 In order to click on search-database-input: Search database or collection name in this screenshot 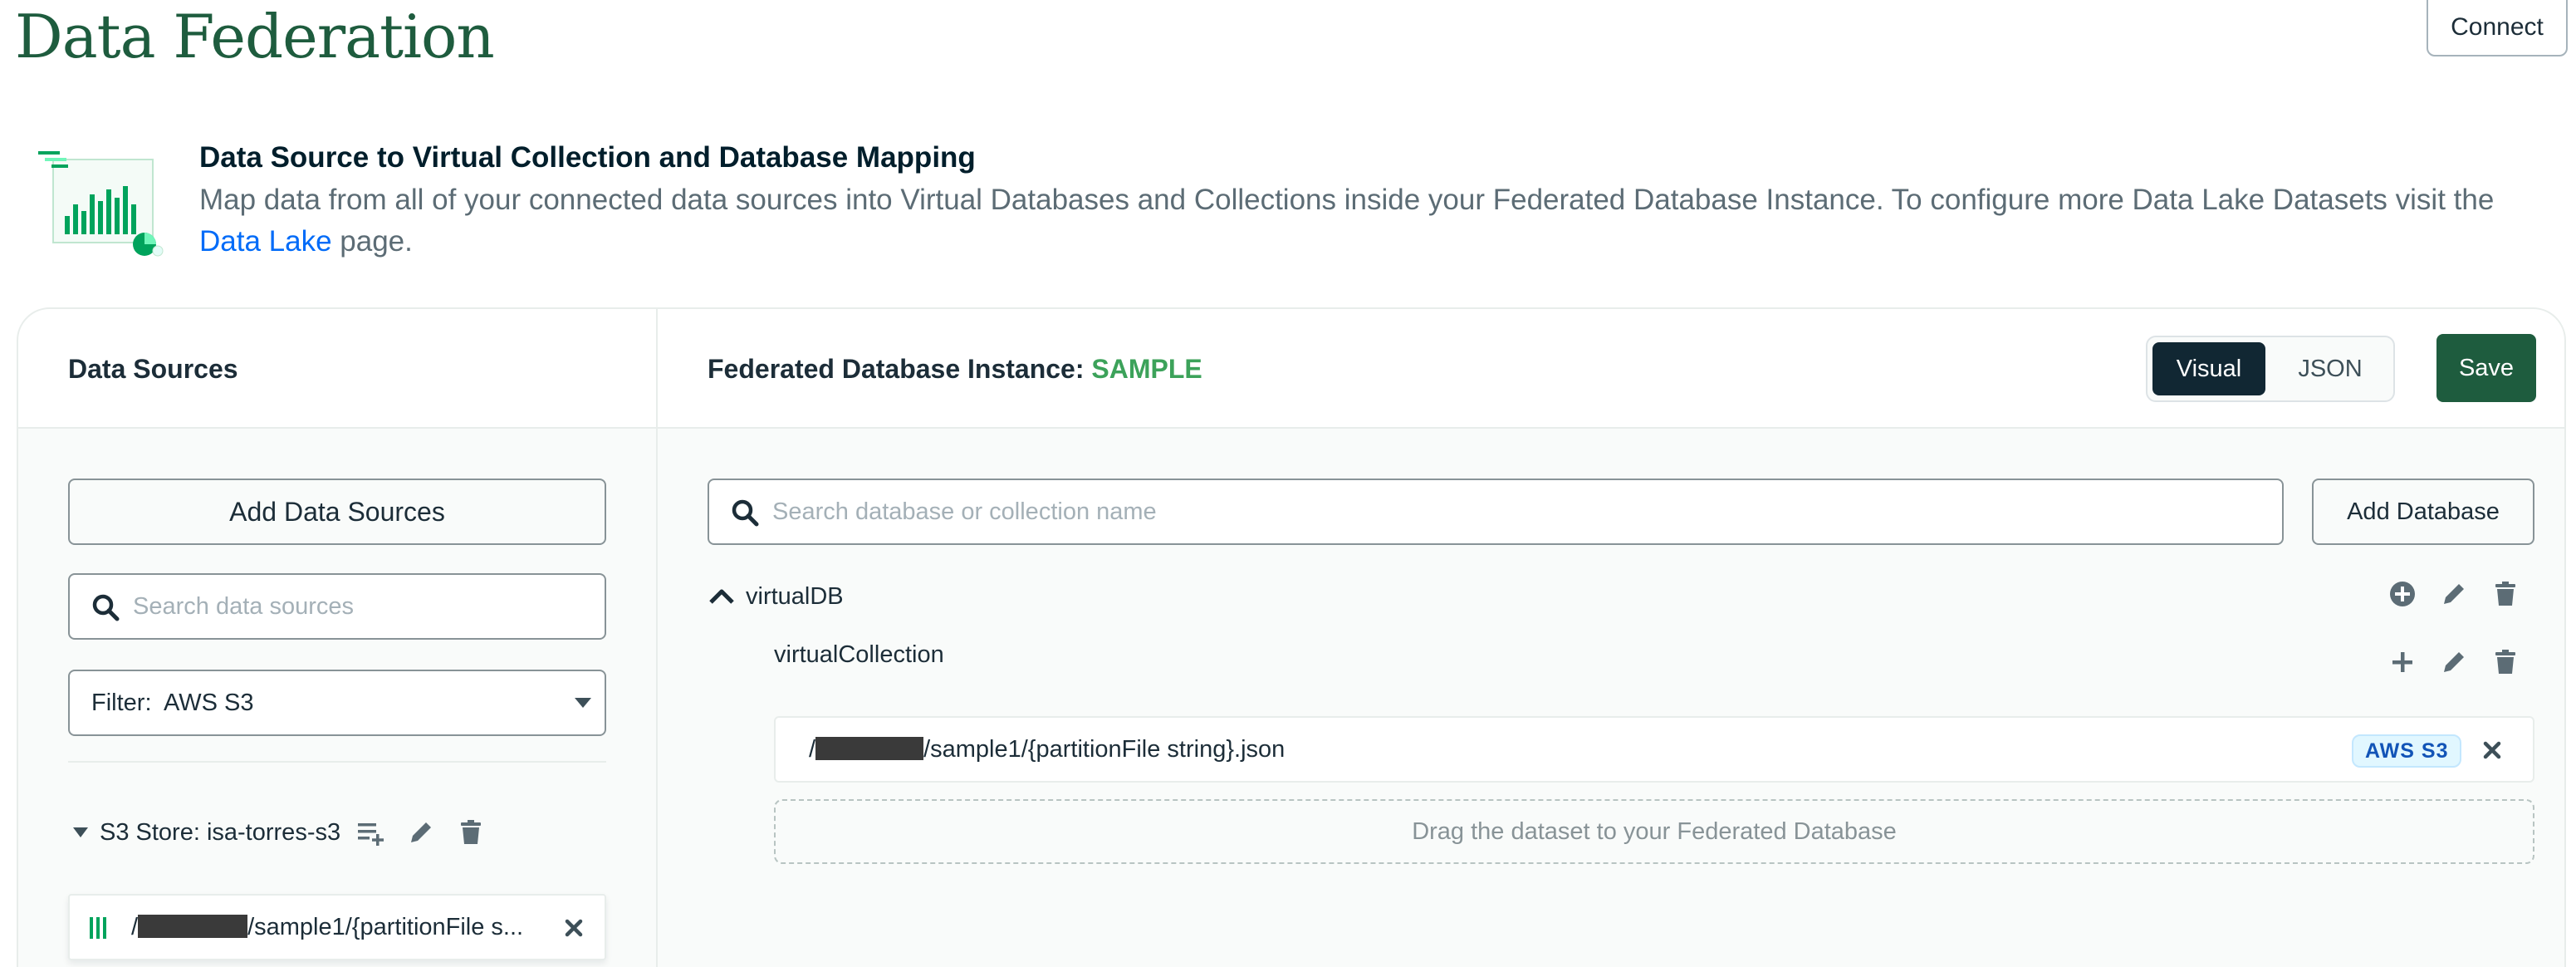, I will do `click(1496, 512)`.